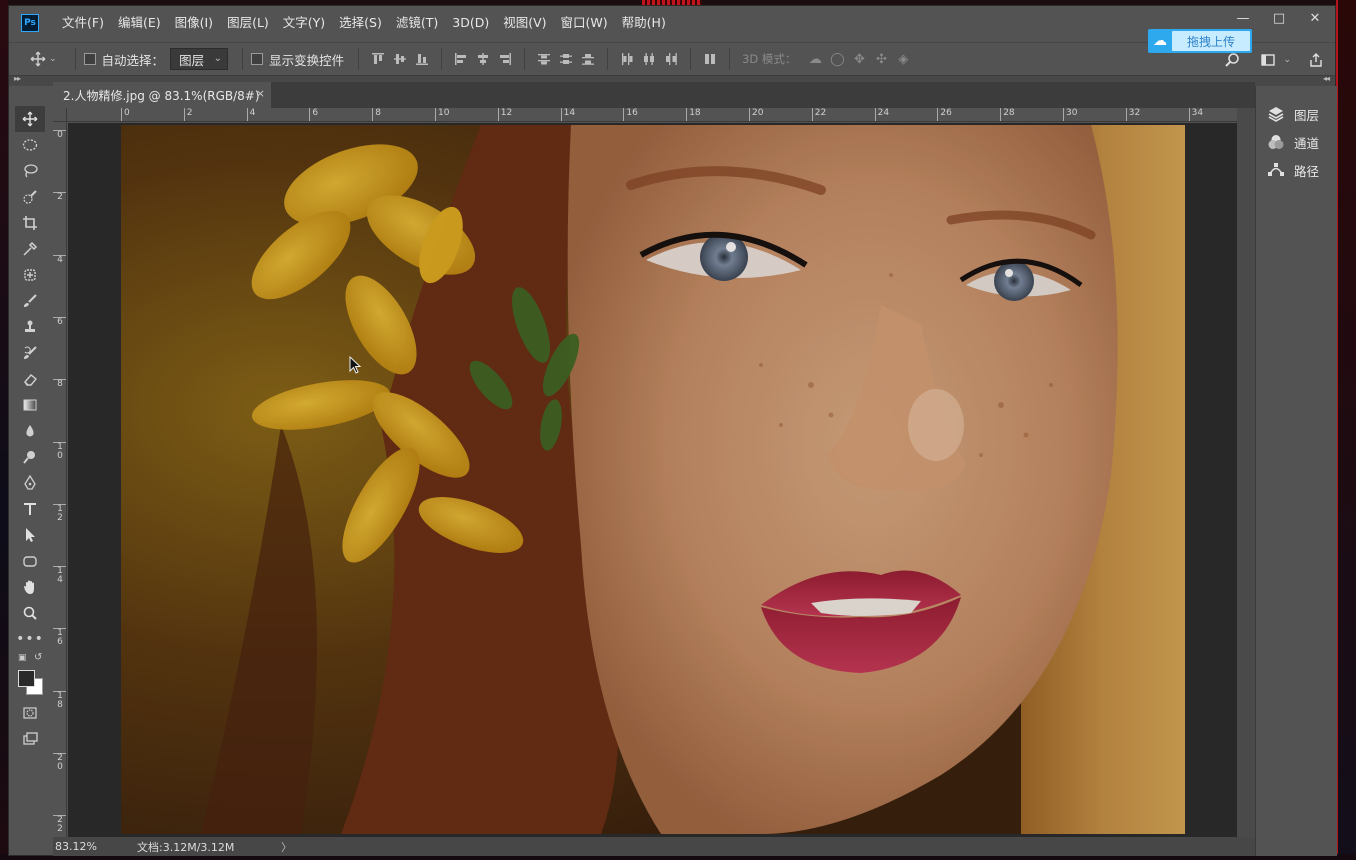  I want to click on gradient-tool, so click(30, 405).